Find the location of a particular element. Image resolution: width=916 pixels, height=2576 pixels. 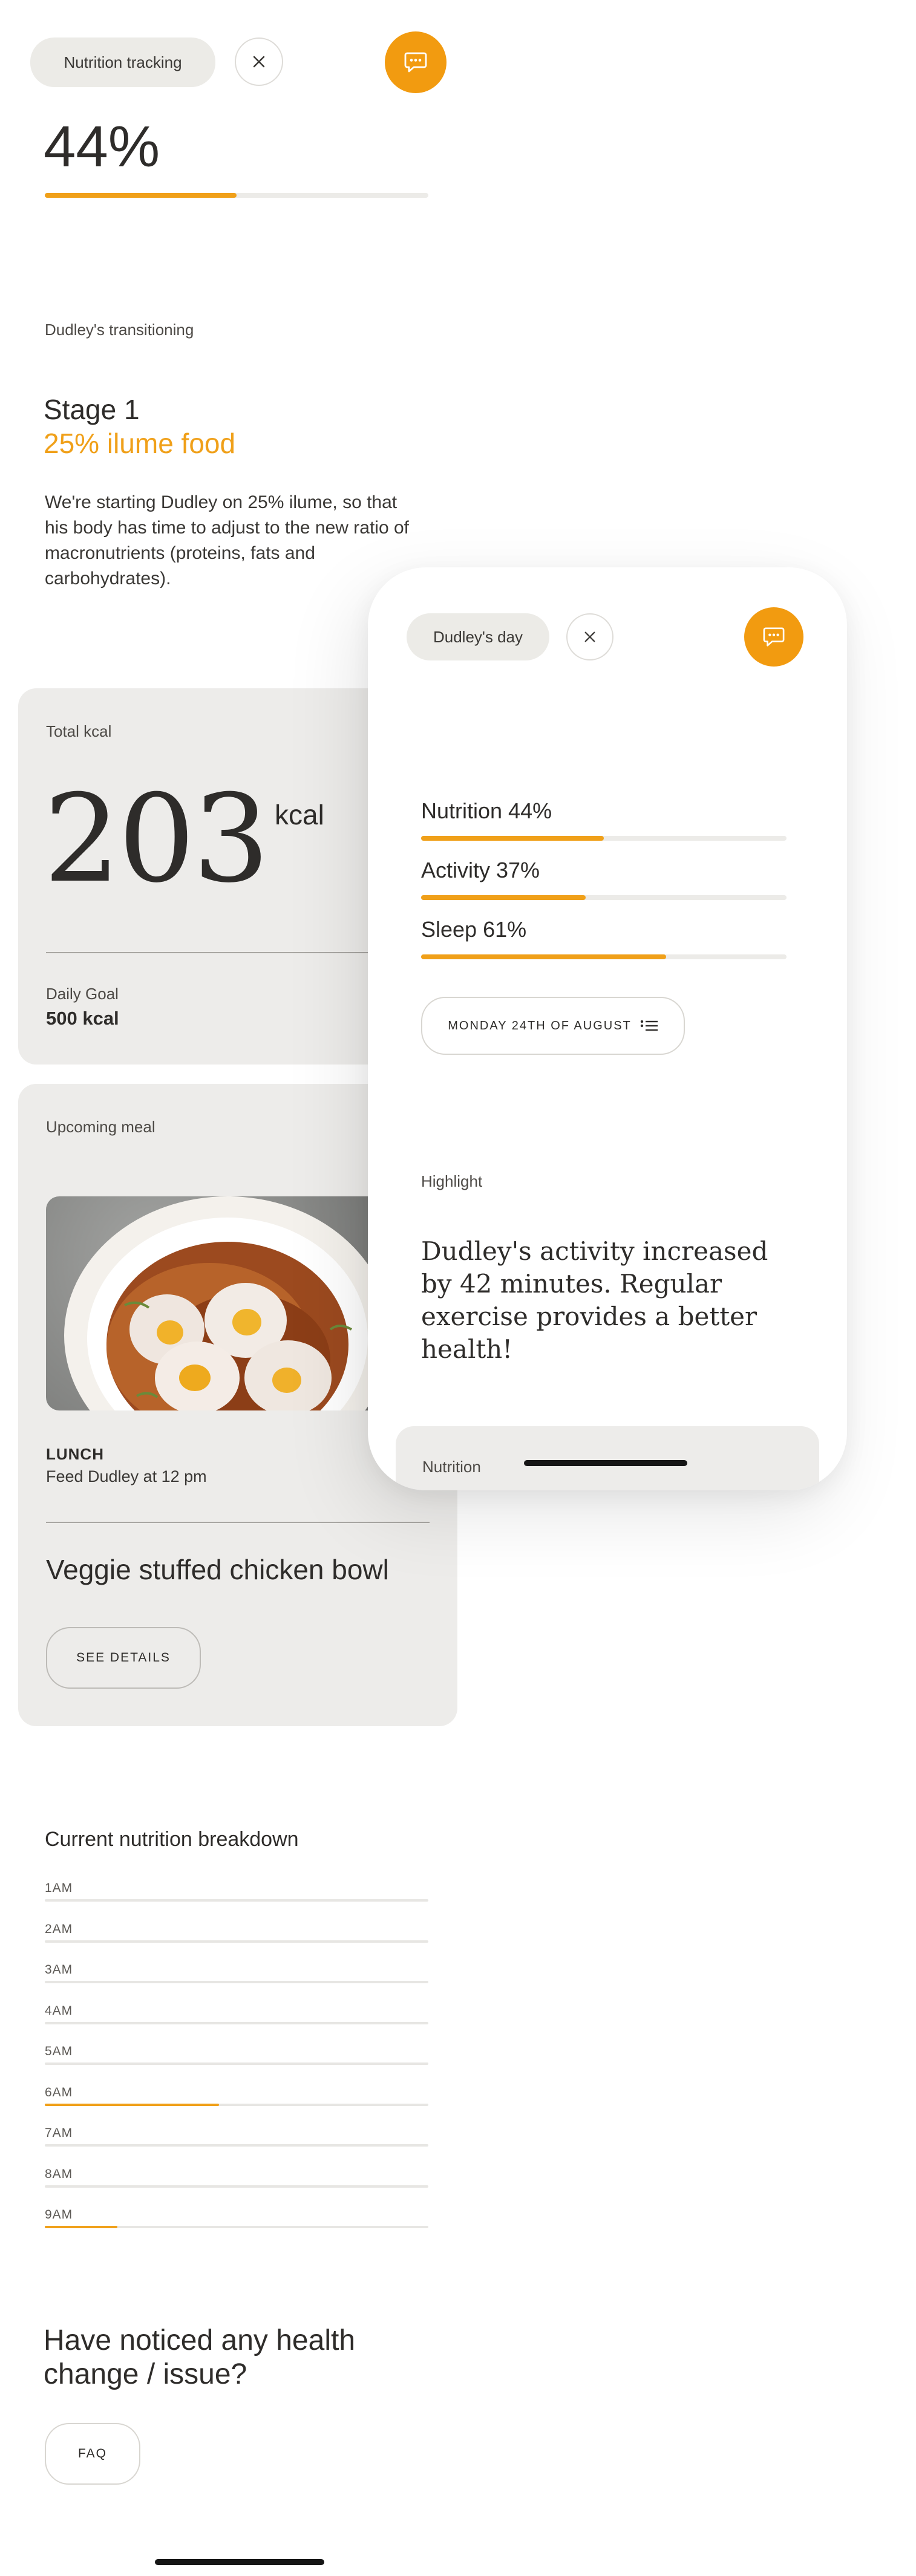

phone-home-indicator is located at coordinates (605, 1463).